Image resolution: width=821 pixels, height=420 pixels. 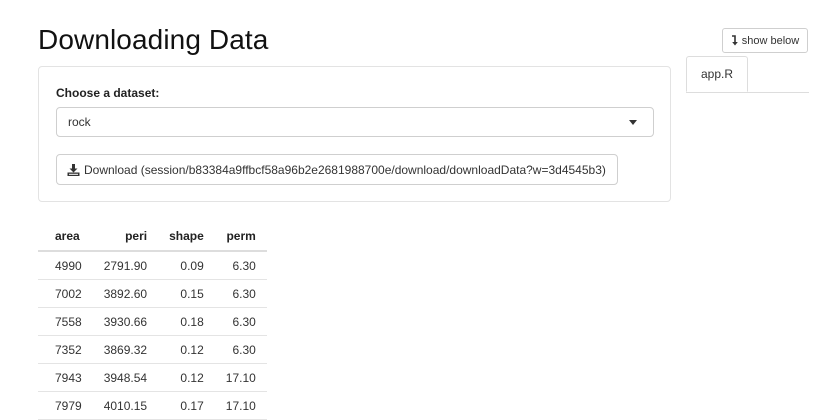 What do you see at coordinates (65, 265) in the screenshot?
I see `table-cell: 4990` at bounding box center [65, 265].